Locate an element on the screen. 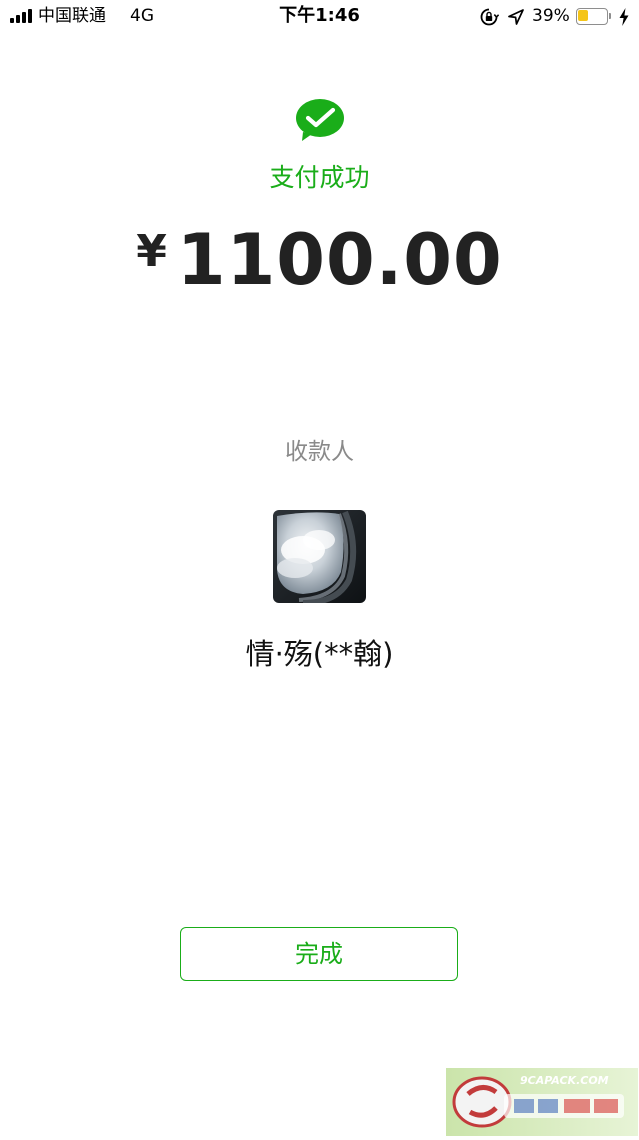 This screenshot has height=1140, width=639. payee-name: 情·殇(**翰) is located at coordinates (319, 654).